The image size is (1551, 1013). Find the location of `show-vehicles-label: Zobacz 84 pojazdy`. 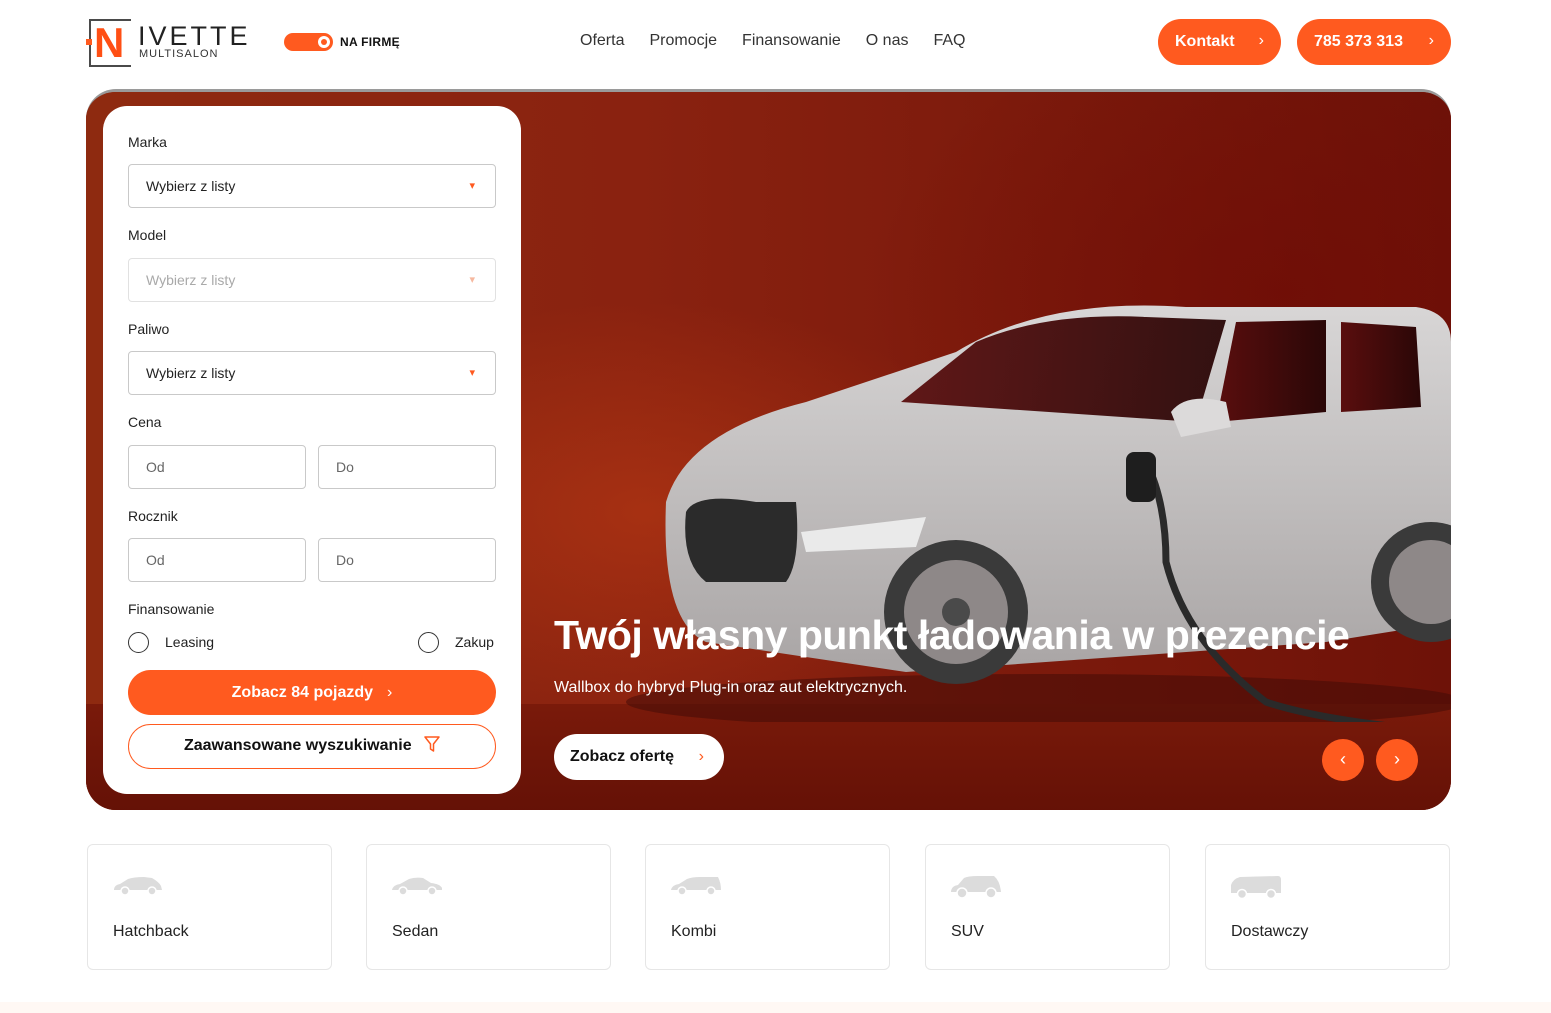

show-vehicles-label: Zobacz 84 pojazdy is located at coordinates (302, 692).